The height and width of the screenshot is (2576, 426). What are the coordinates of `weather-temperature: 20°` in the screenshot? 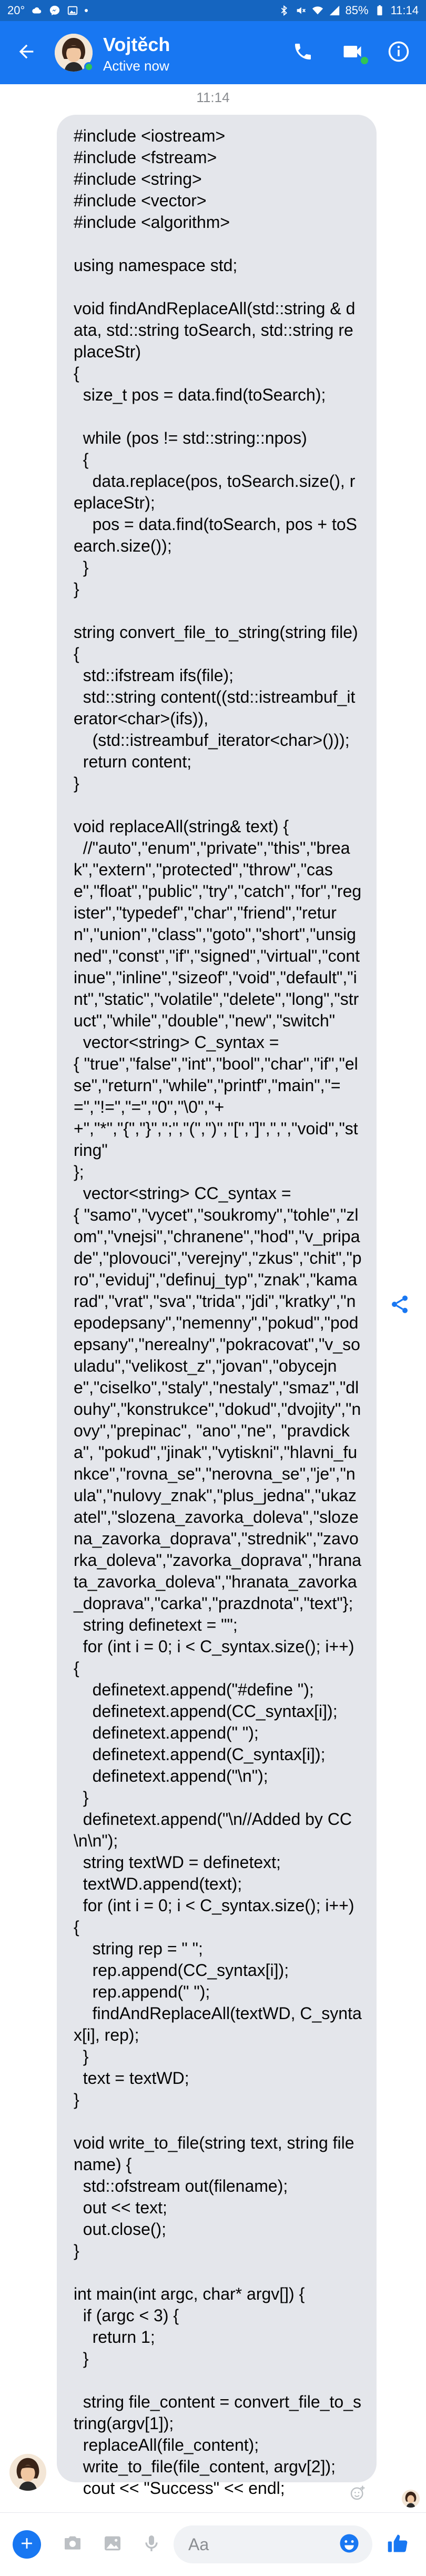 It's located at (16, 10).